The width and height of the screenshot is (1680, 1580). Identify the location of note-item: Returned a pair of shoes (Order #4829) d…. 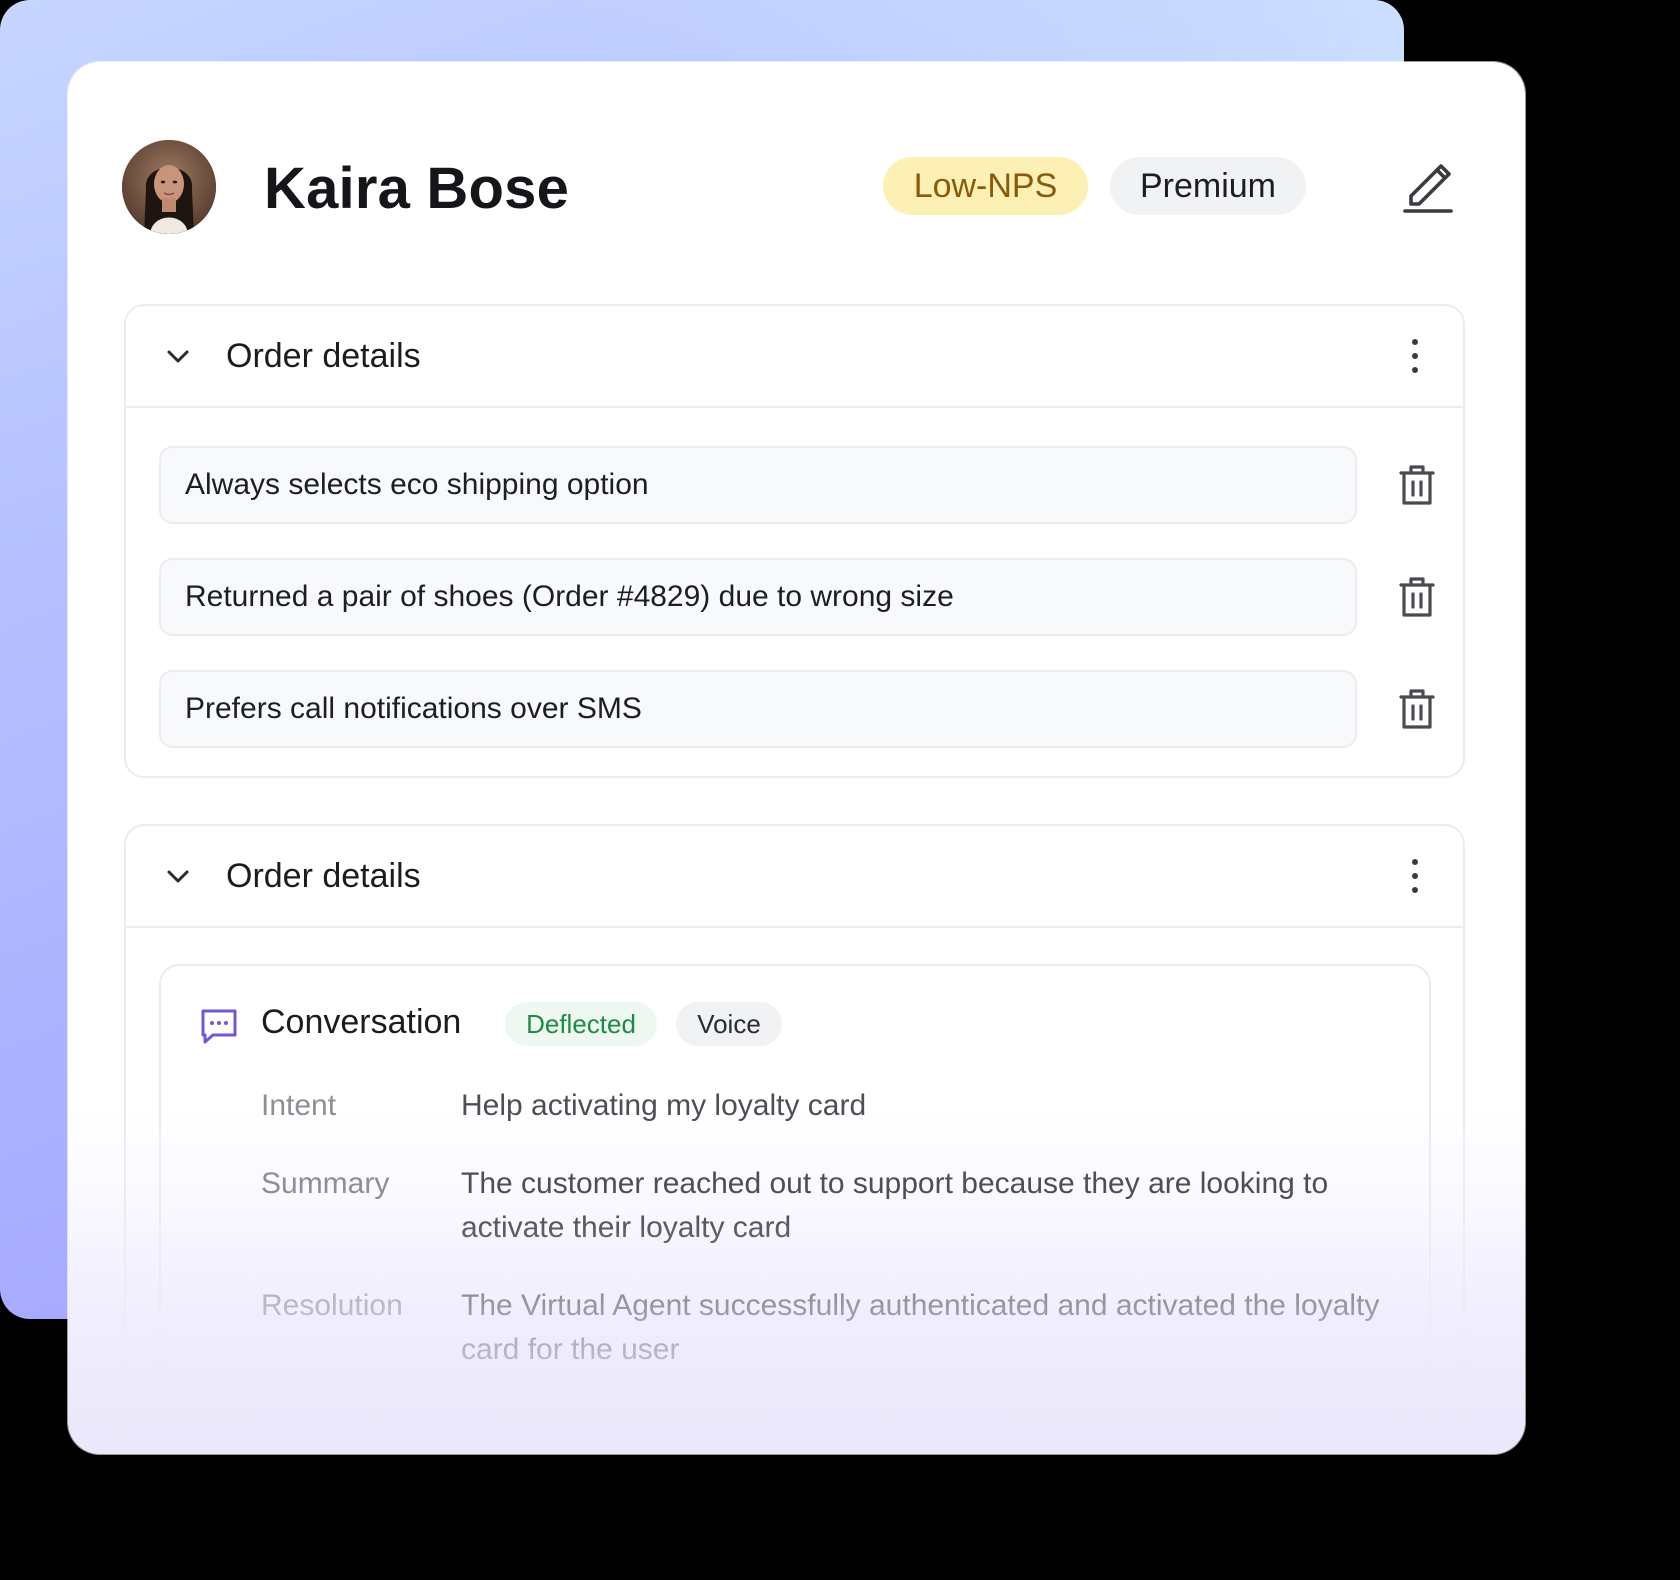
(758, 597).